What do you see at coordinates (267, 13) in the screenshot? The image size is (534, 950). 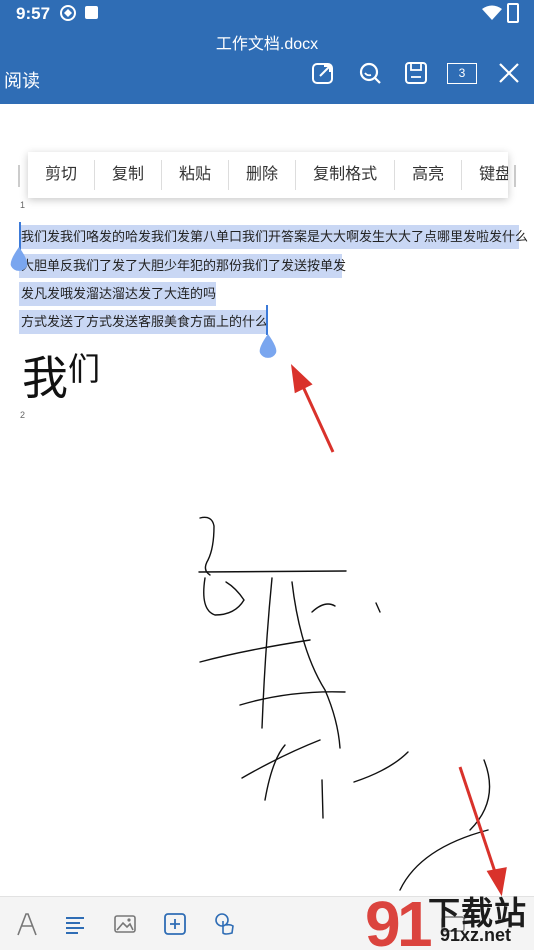 I see `status-bar: 9:57` at bounding box center [267, 13].